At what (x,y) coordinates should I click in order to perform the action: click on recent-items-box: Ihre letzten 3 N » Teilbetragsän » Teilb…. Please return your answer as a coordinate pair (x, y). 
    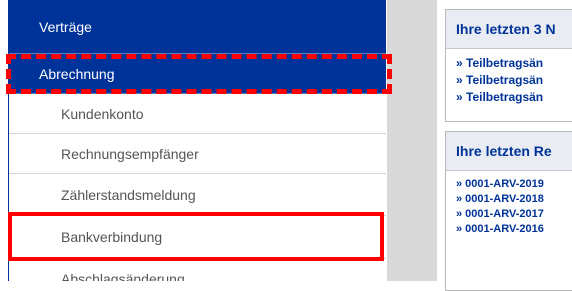
    Looking at the image, I should click on (508, 65).